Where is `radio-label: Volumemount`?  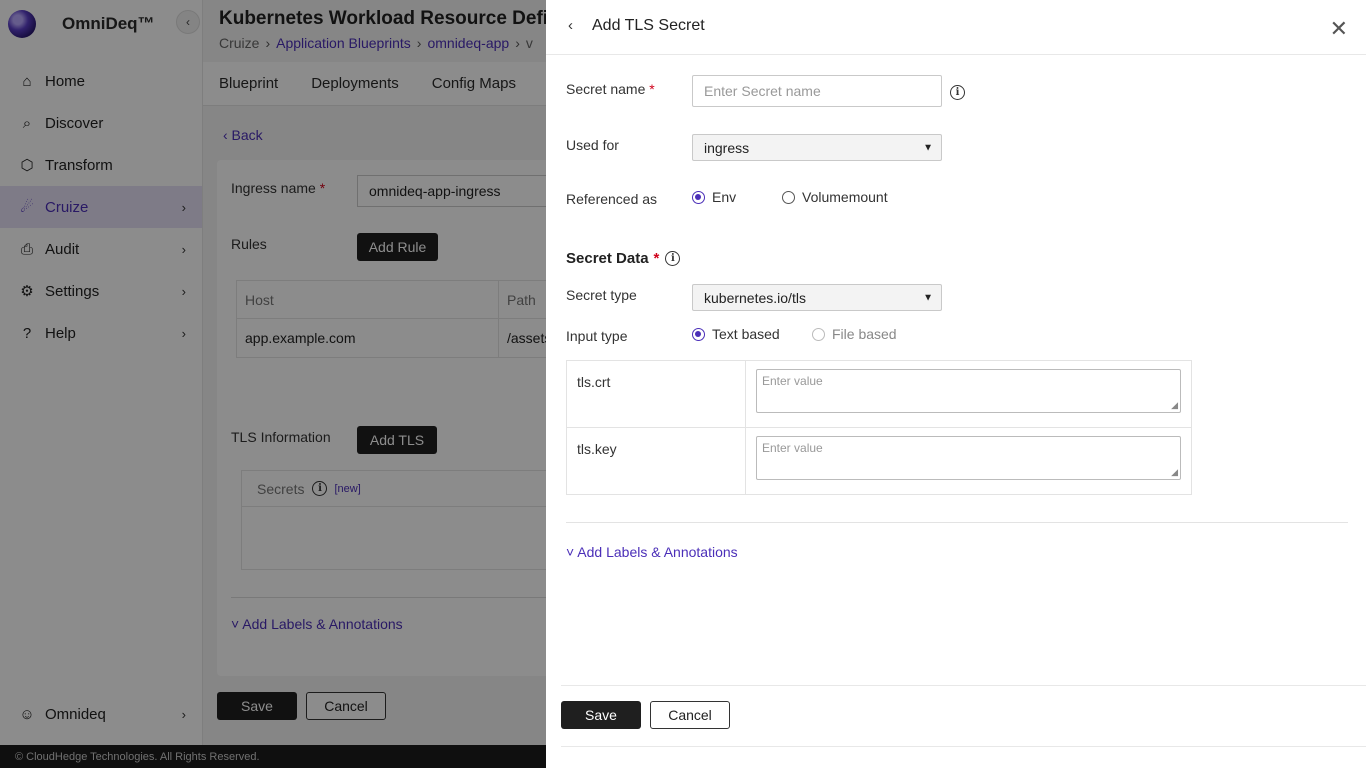
radio-label: Volumemount is located at coordinates (845, 197).